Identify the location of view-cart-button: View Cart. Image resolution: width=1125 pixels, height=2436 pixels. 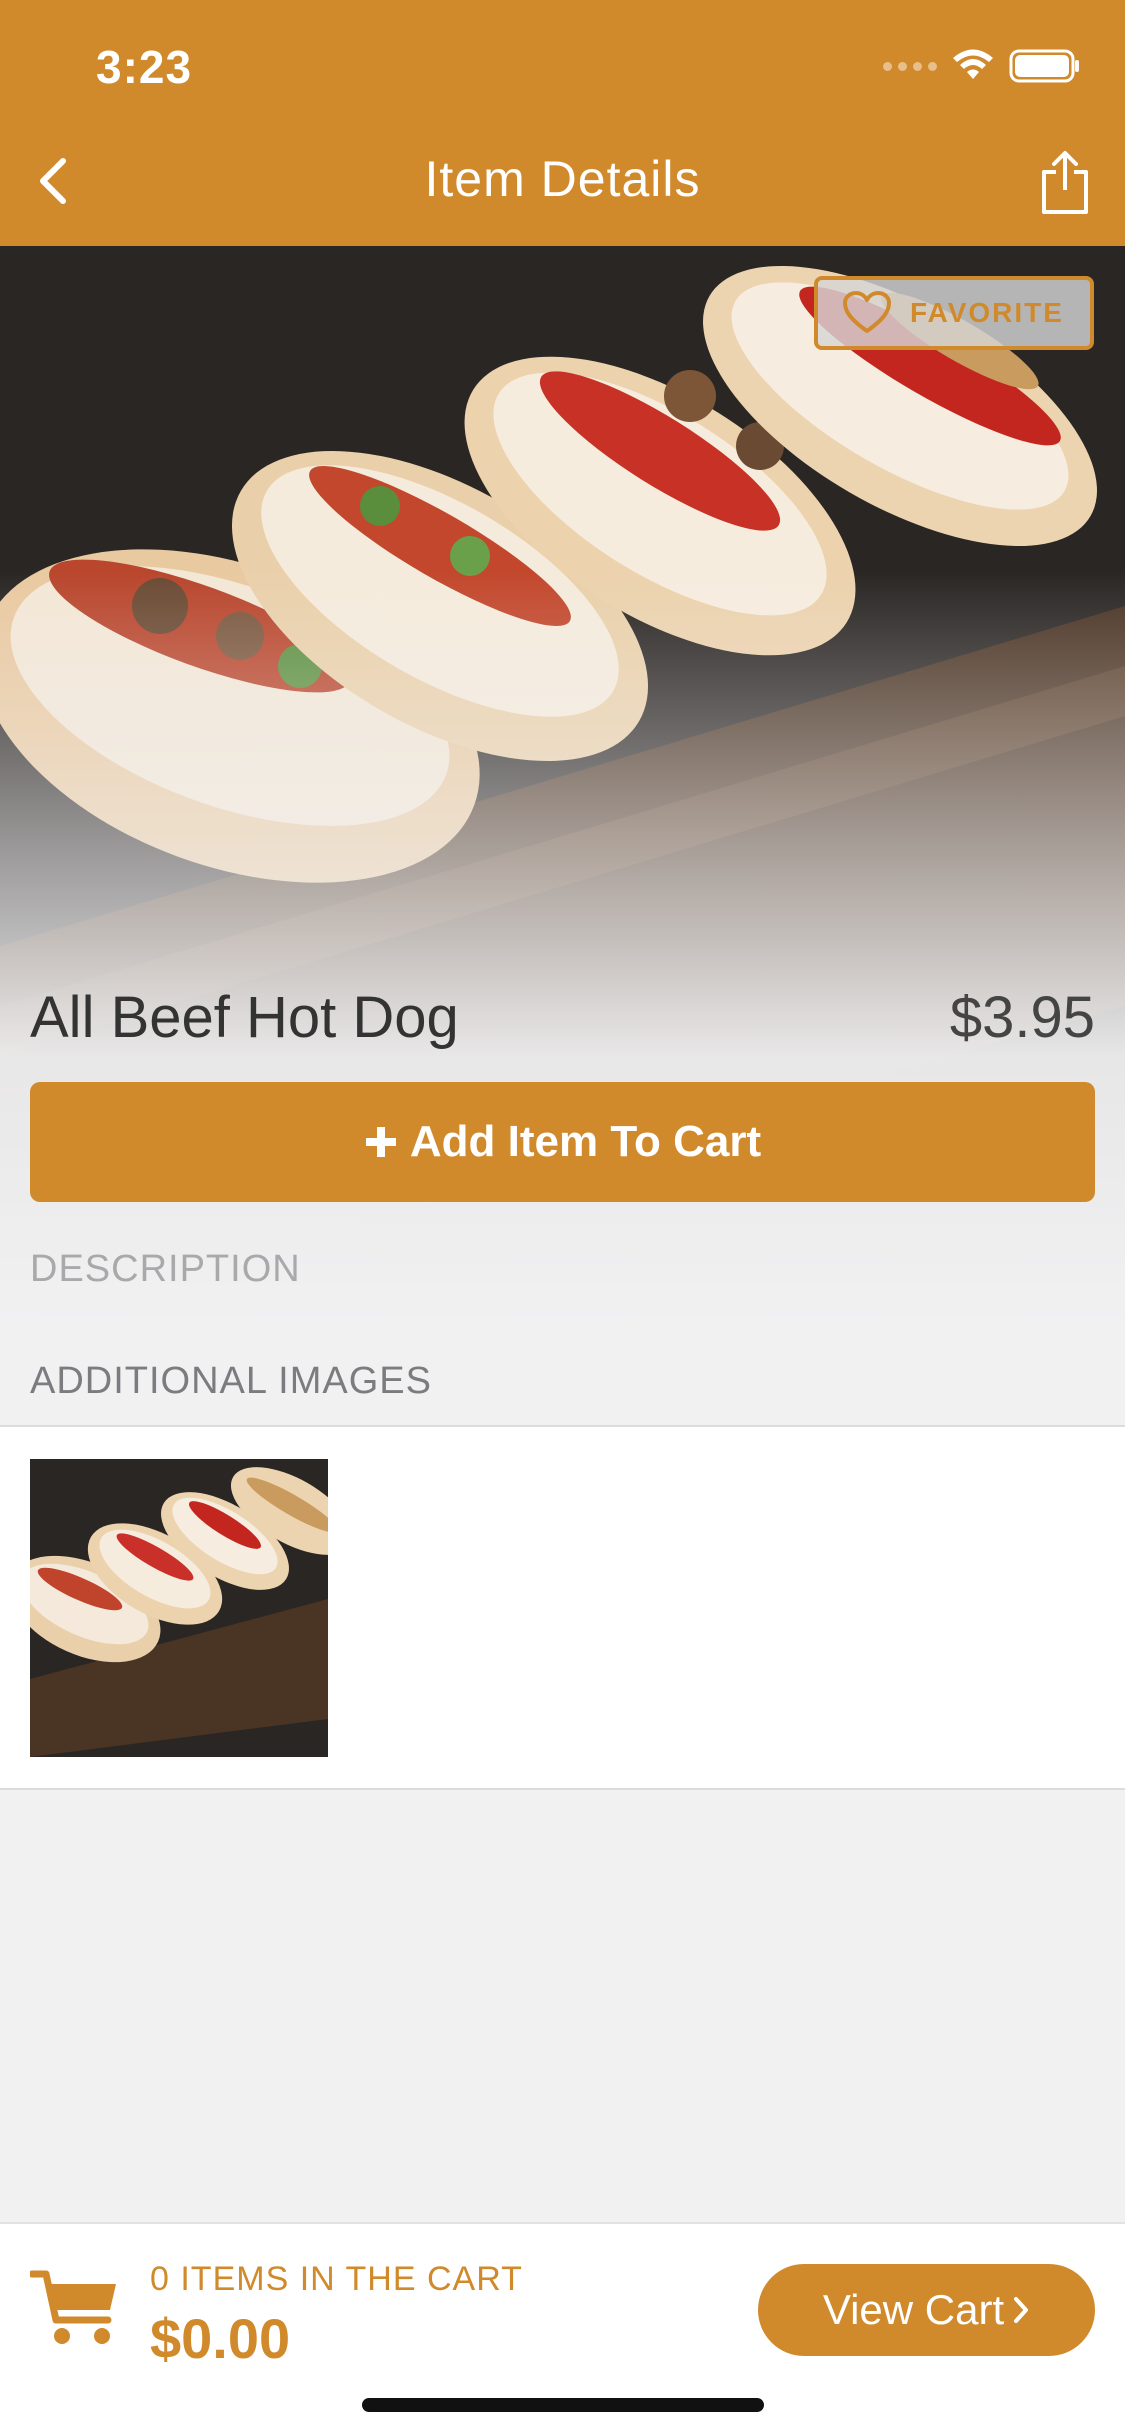
(926, 2310).